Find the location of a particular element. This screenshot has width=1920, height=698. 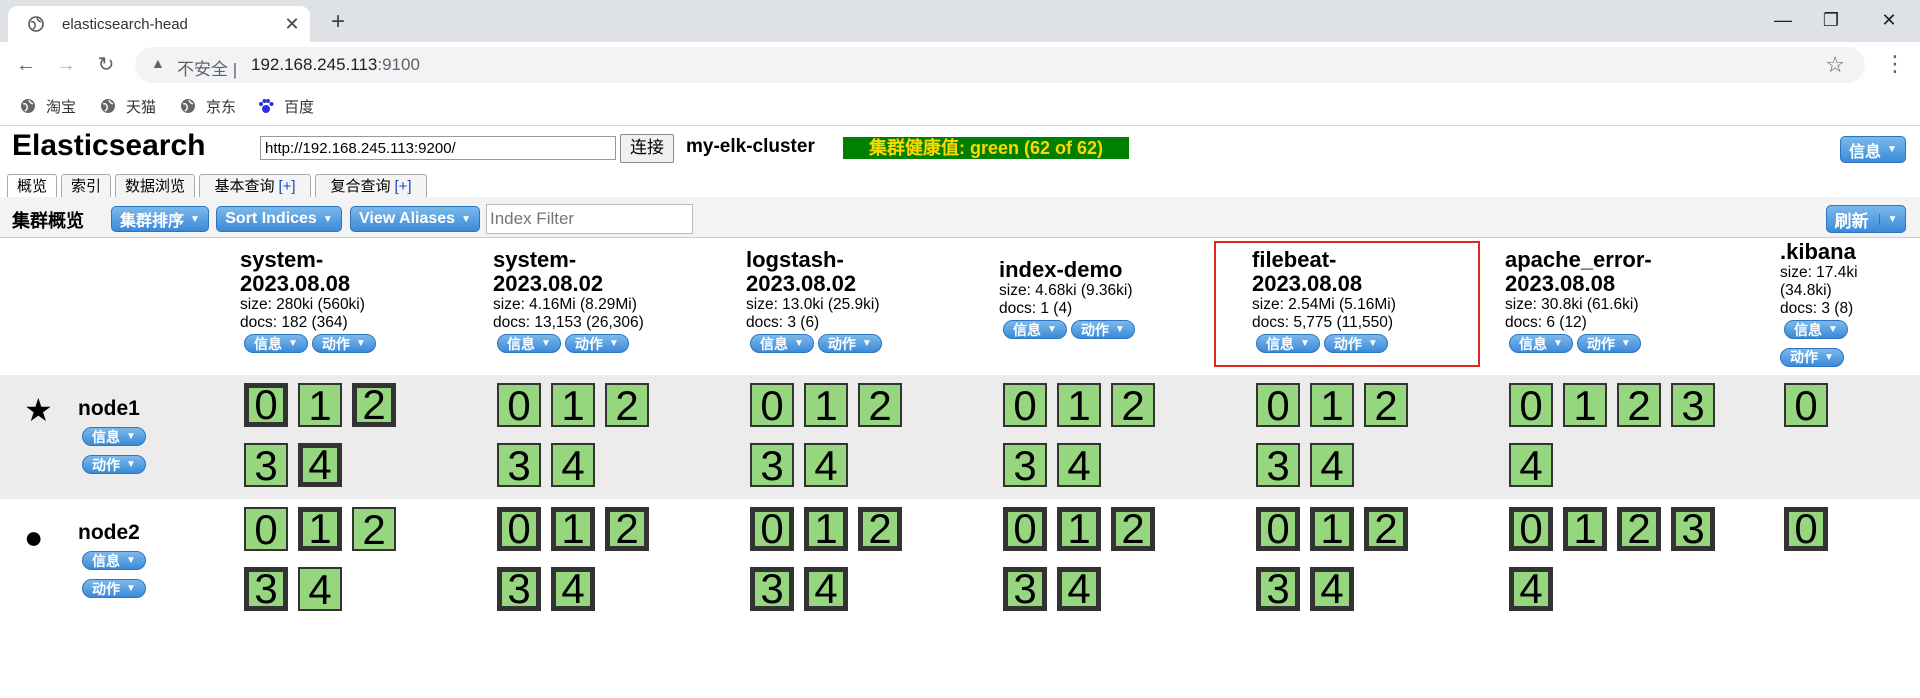

url-text: 192.168.245.113:9100 is located at coordinates (335, 65).